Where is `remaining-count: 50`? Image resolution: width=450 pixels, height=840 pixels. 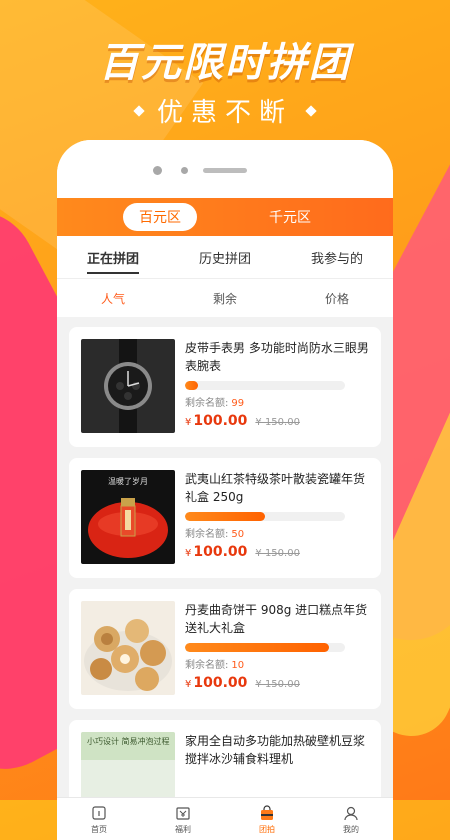
remaining-count: 50 is located at coordinates (238, 534).